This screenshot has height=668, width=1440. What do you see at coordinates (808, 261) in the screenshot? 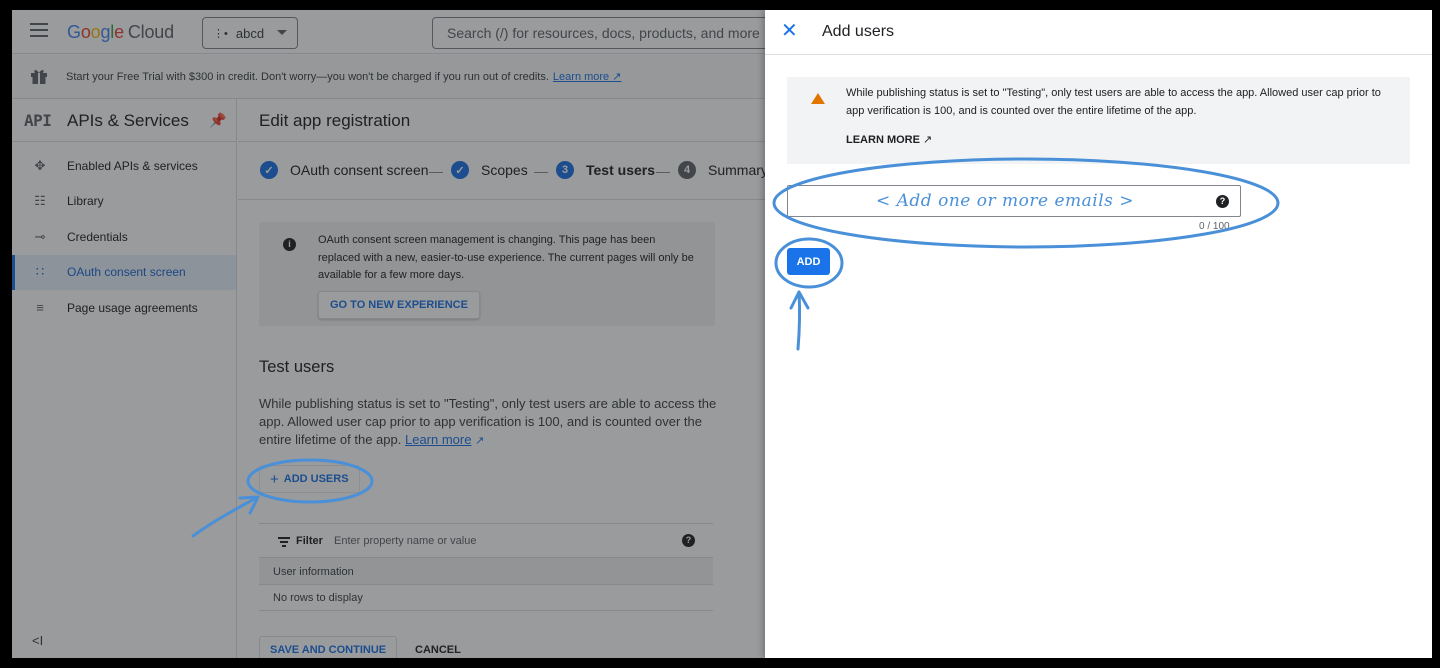
I see `add-button: ADD` at bounding box center [808, 261].